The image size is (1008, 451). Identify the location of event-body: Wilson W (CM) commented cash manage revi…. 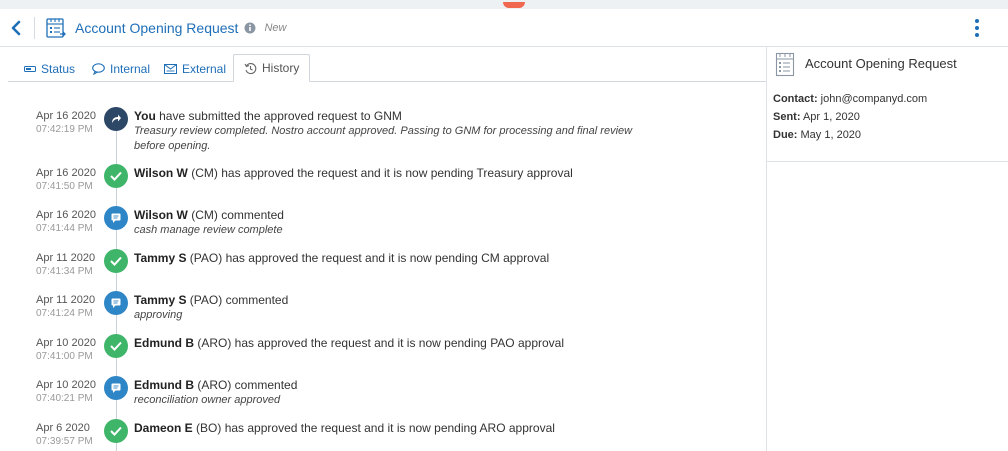
(394, 222).